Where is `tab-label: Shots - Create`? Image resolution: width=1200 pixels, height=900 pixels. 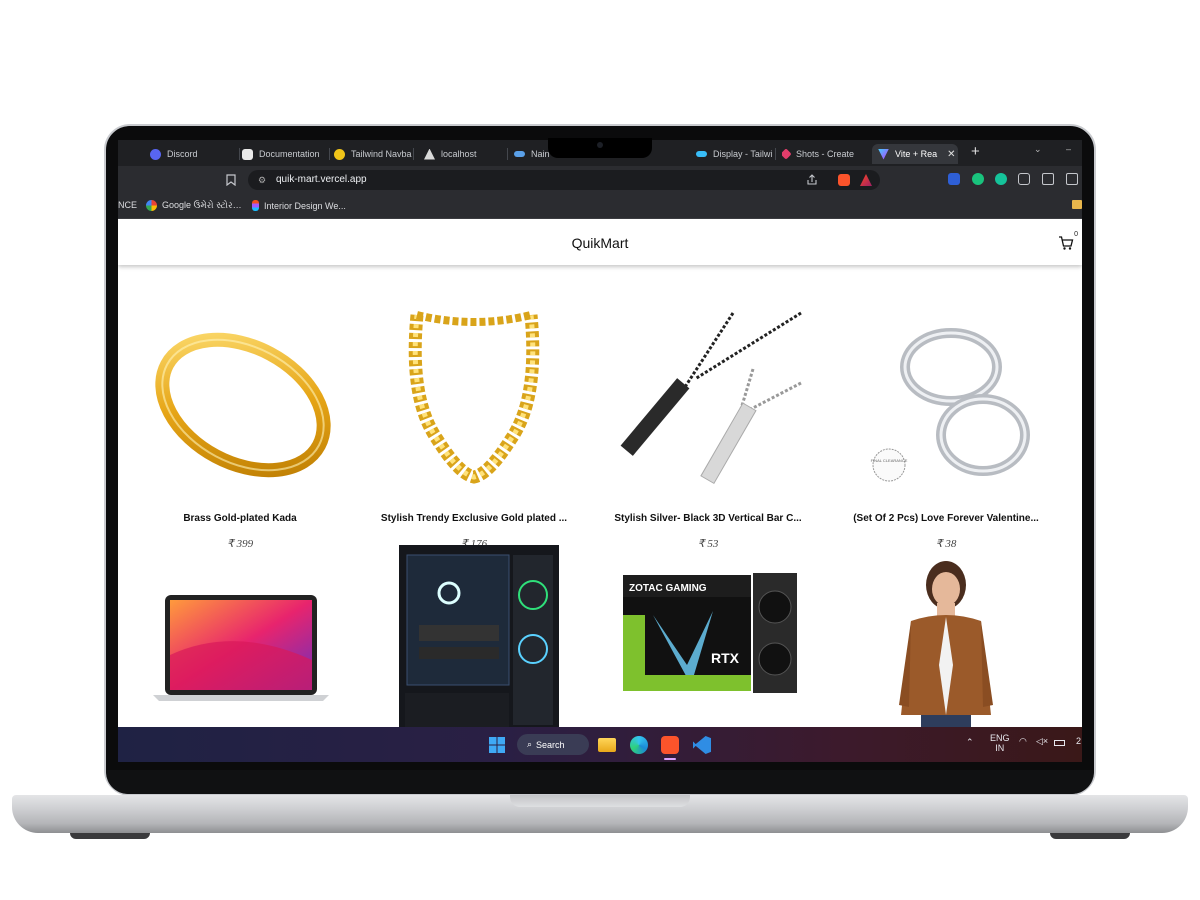
tab-label: Shots - Create is located at coordinates (825, 154).